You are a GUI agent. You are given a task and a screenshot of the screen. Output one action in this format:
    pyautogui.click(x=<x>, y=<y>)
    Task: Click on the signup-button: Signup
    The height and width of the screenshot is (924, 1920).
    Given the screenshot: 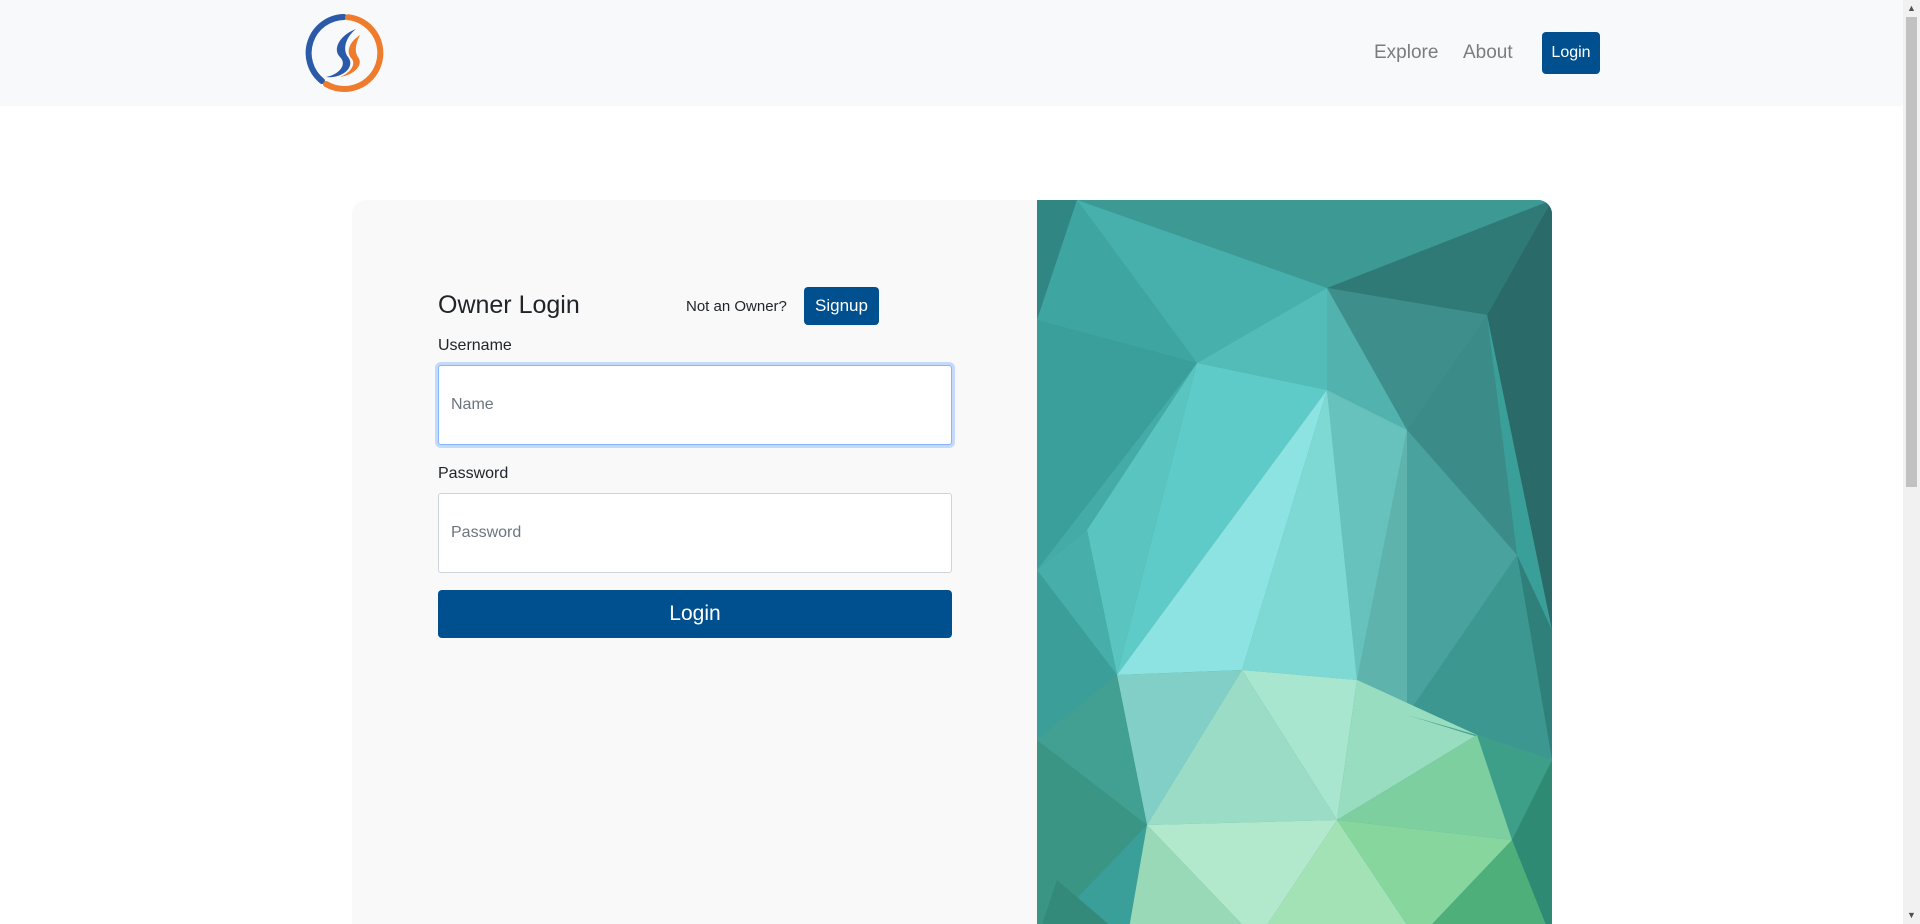 What is the action you would take?
    pyautogui.click(x=841, y=306)
    